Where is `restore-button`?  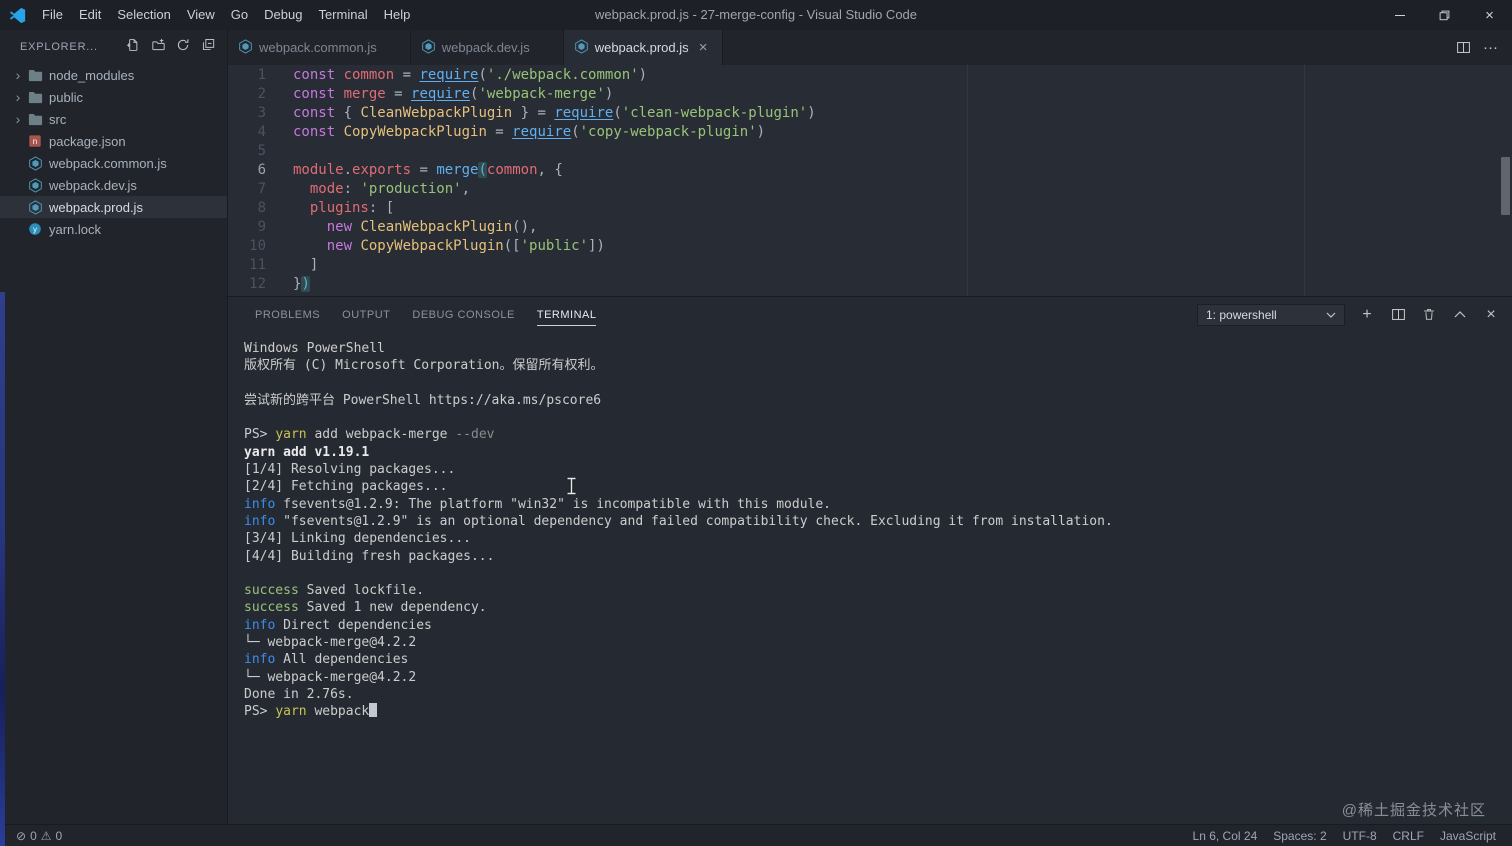
restore-button is located at coordinates (1444, 15).